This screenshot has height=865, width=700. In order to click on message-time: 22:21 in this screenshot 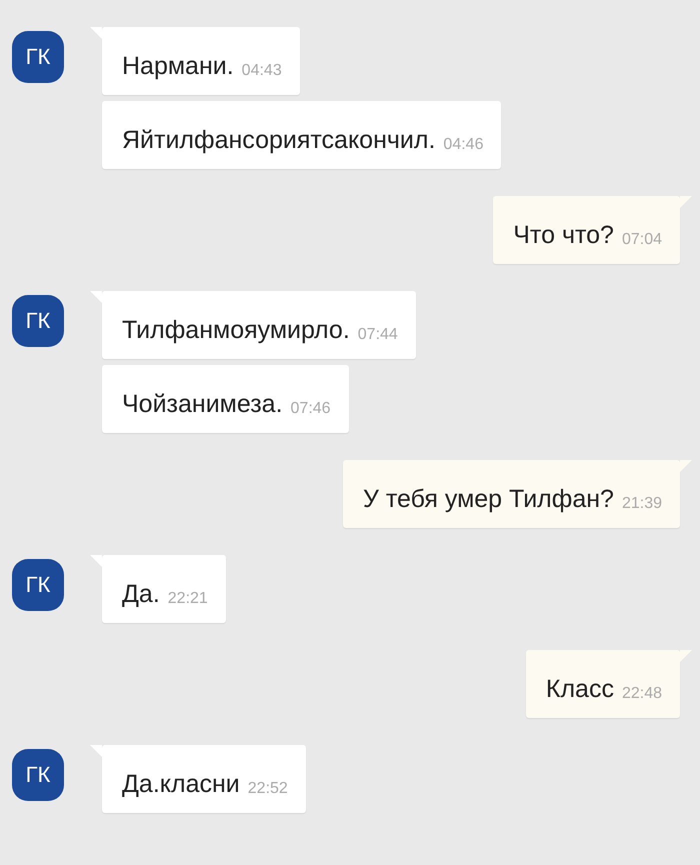, I will do `click(188, 599)`.